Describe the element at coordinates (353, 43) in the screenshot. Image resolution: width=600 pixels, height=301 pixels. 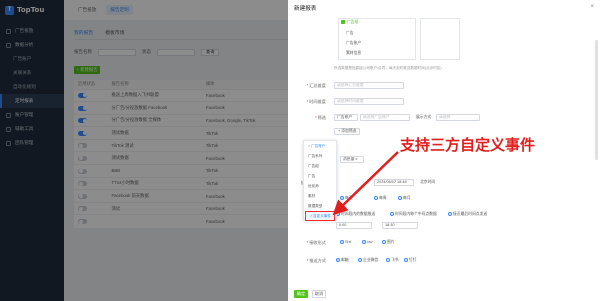
I see `media-option: 广告账户` at that location.